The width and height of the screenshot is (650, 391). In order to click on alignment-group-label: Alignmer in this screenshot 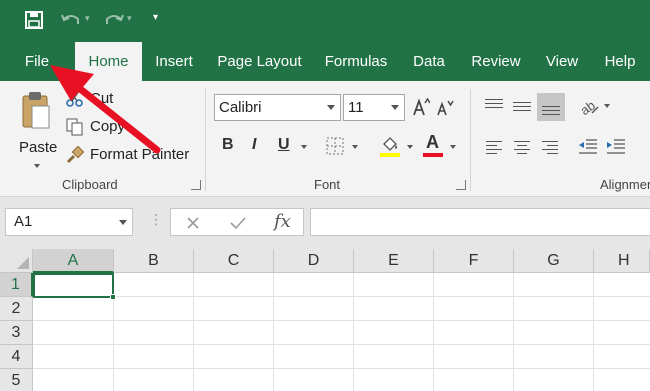, I will do `click(625, 184)`.